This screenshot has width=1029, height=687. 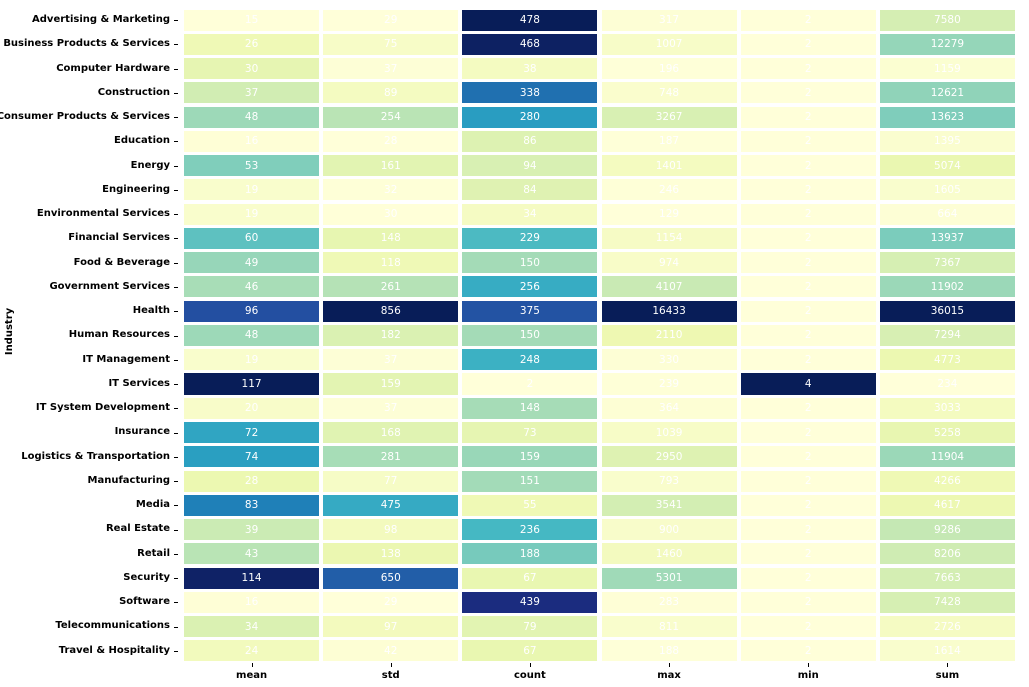 I want to click on heatmap-cell: 4617, so click(x=947, y=505).